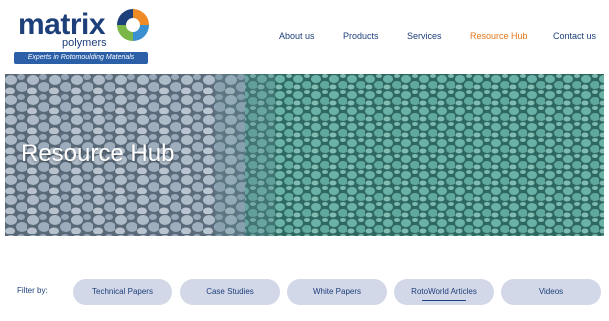 The image size is (609, 321). Describe the element at coordinates (81, 58) in the screenshot. I see `logo-tagline: Experts in Rotomoulding Materials` at that location.